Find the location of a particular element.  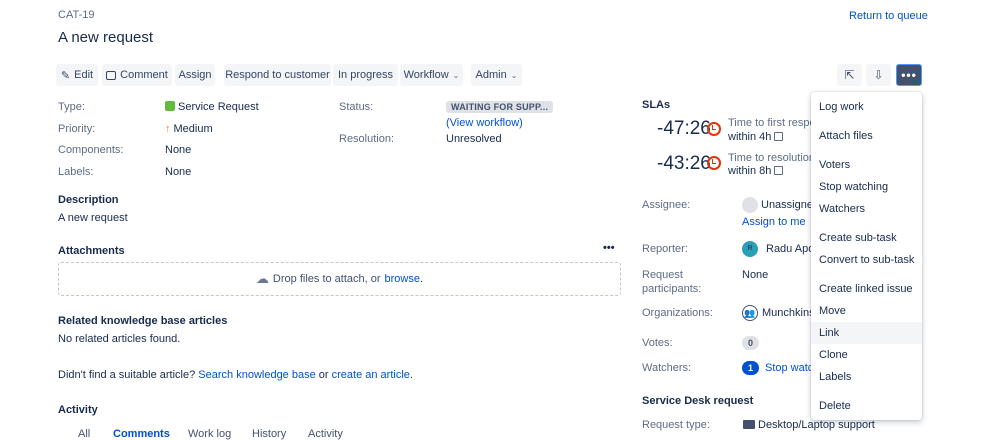

comment-button: Comment is located at coordinates (137, 75).